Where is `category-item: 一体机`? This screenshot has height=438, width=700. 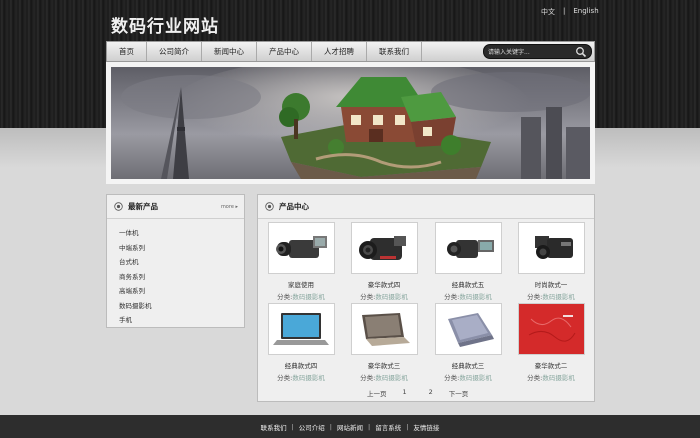 category-item: 一体机 is located at coordinates (181, 233).